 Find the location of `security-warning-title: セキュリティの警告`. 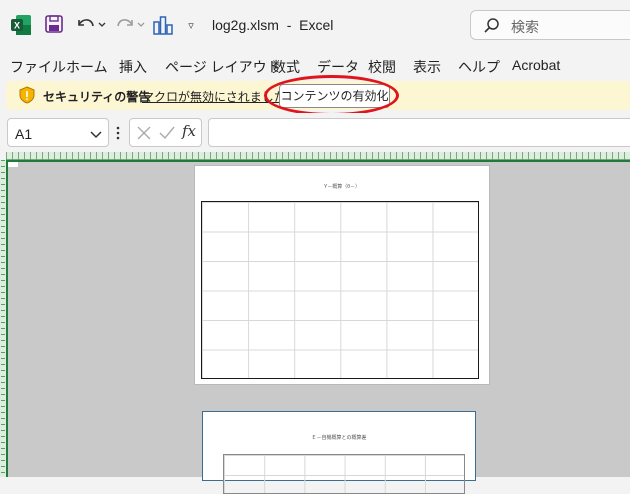

security-warning-title: セキュリティの警告 is located at coordinates (97, 97).